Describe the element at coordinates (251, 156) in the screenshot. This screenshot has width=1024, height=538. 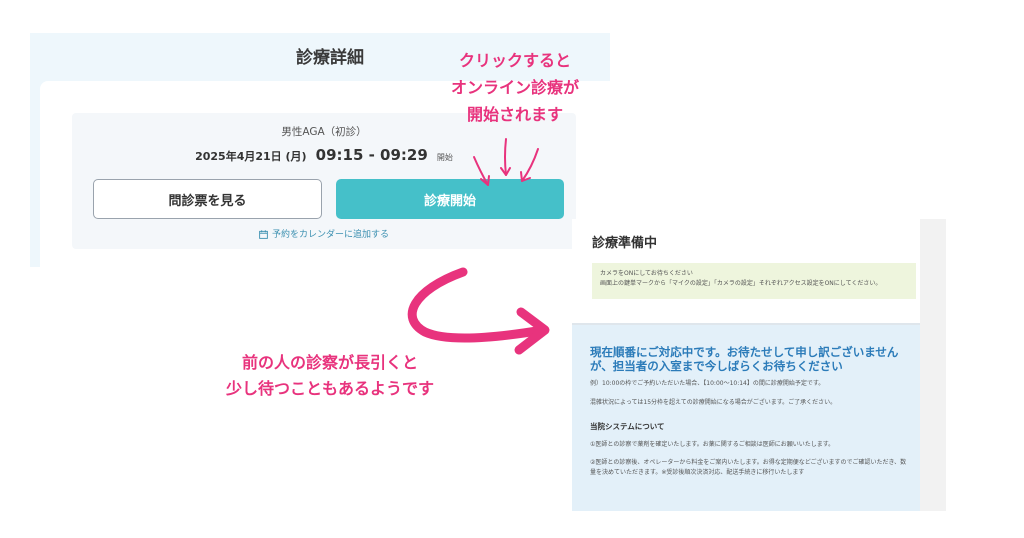
I see `appointment-date: 2025年4月21日 (月)` at that location.